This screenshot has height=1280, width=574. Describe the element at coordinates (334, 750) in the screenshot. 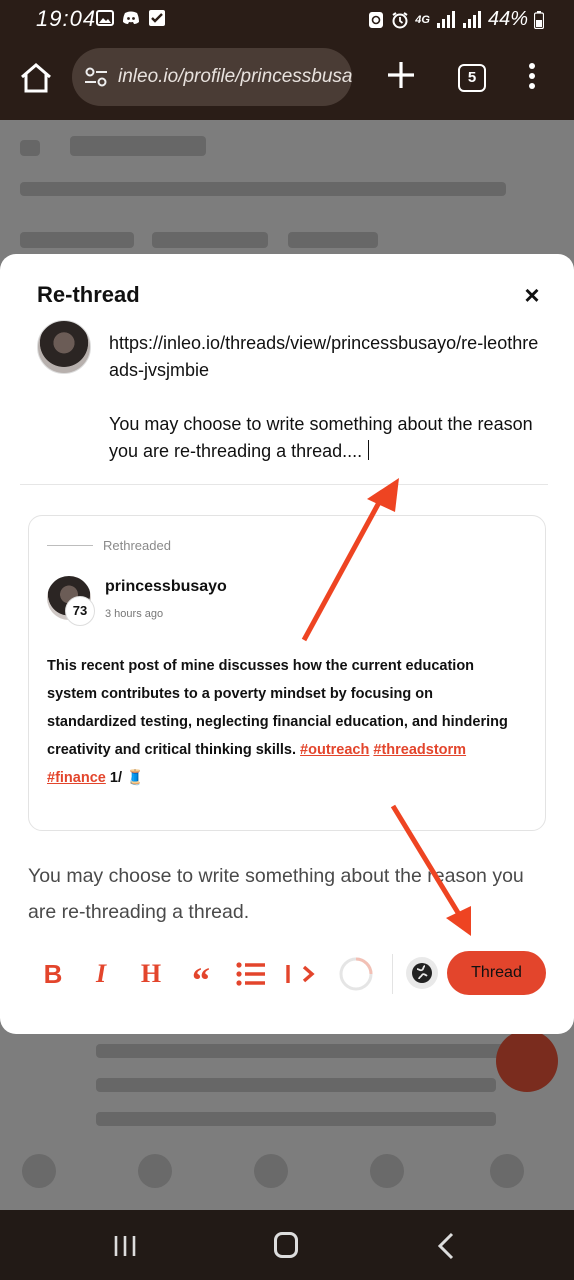

I see `hashtag-link: #outreach` at that location.